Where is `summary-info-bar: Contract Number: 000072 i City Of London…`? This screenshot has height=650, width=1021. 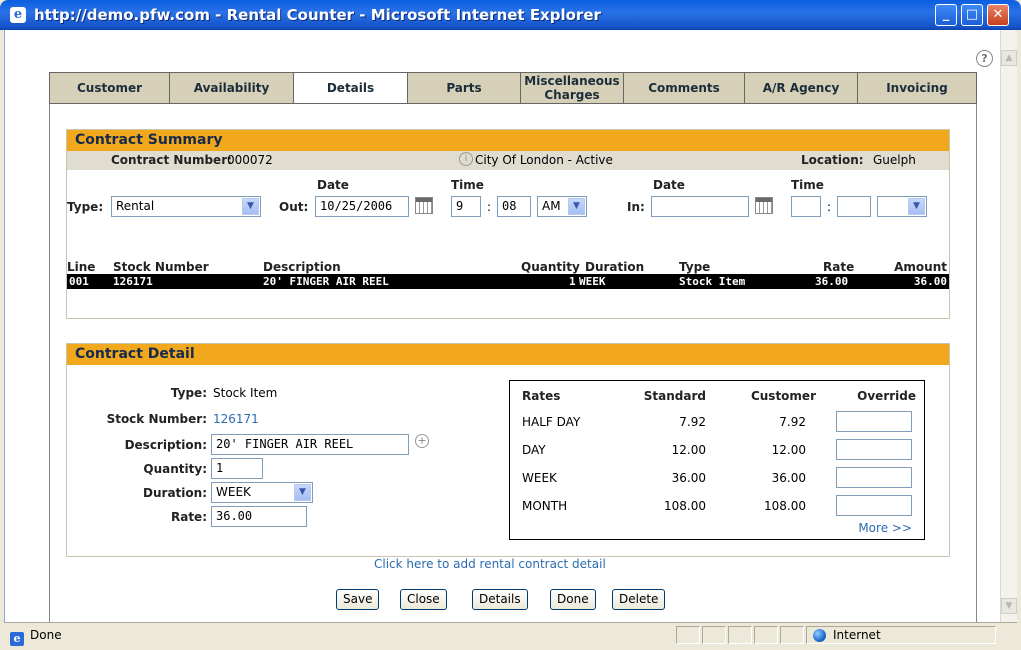
summary-info-bar: Contract Number: 000072 i City Of London… is located at coordinates (508, 160).